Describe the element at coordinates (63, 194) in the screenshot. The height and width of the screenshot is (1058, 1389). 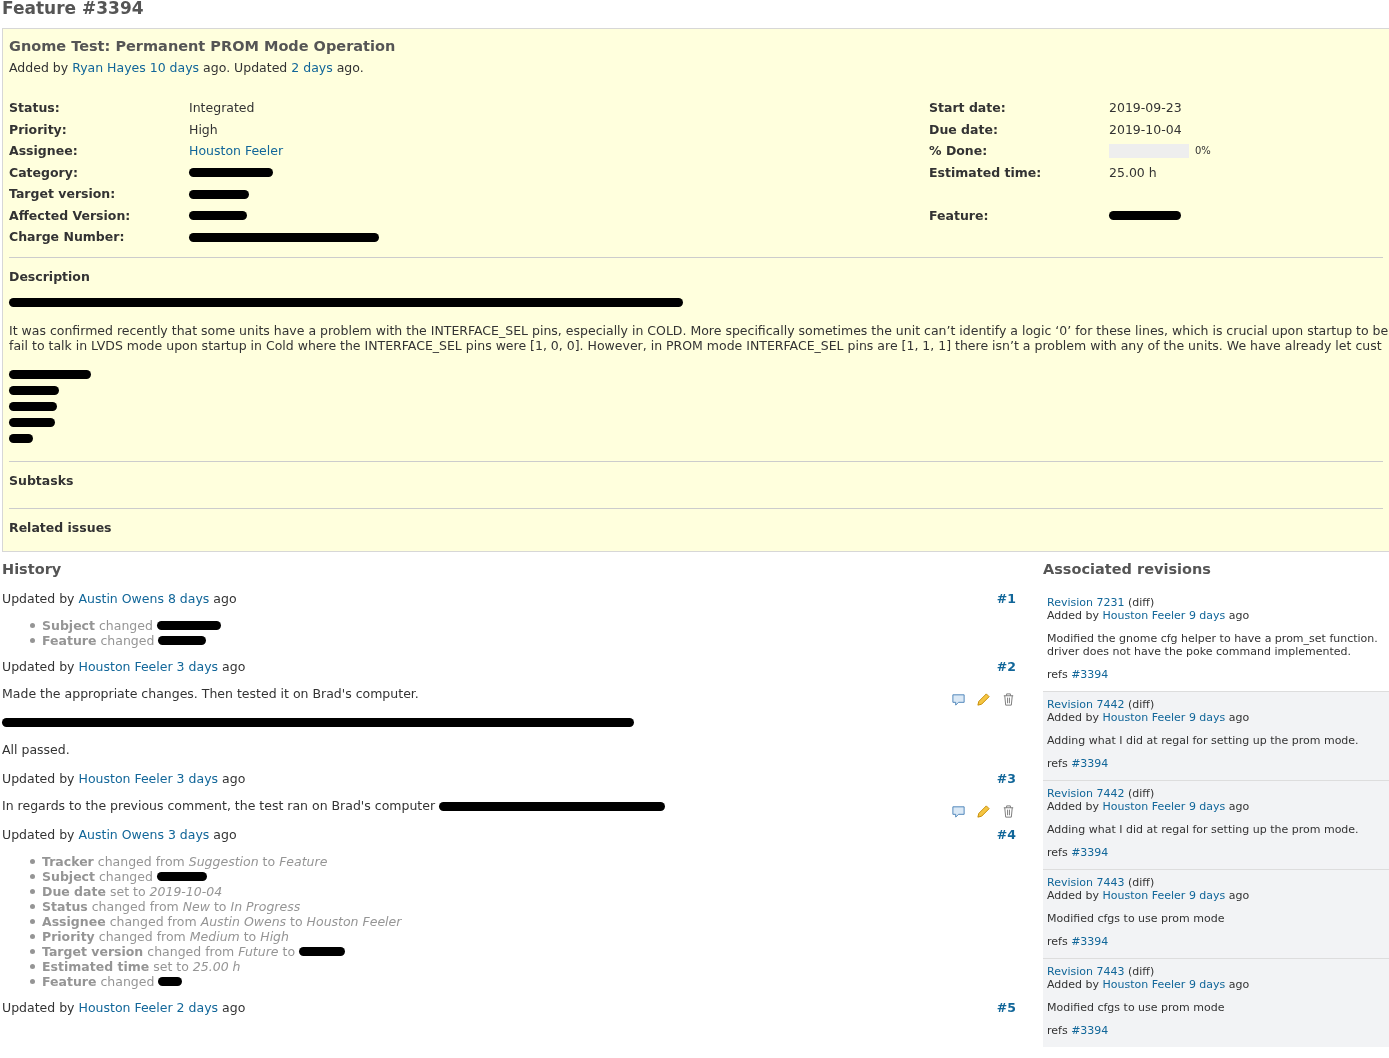
I see `attribute-label: Target version:` at that location.